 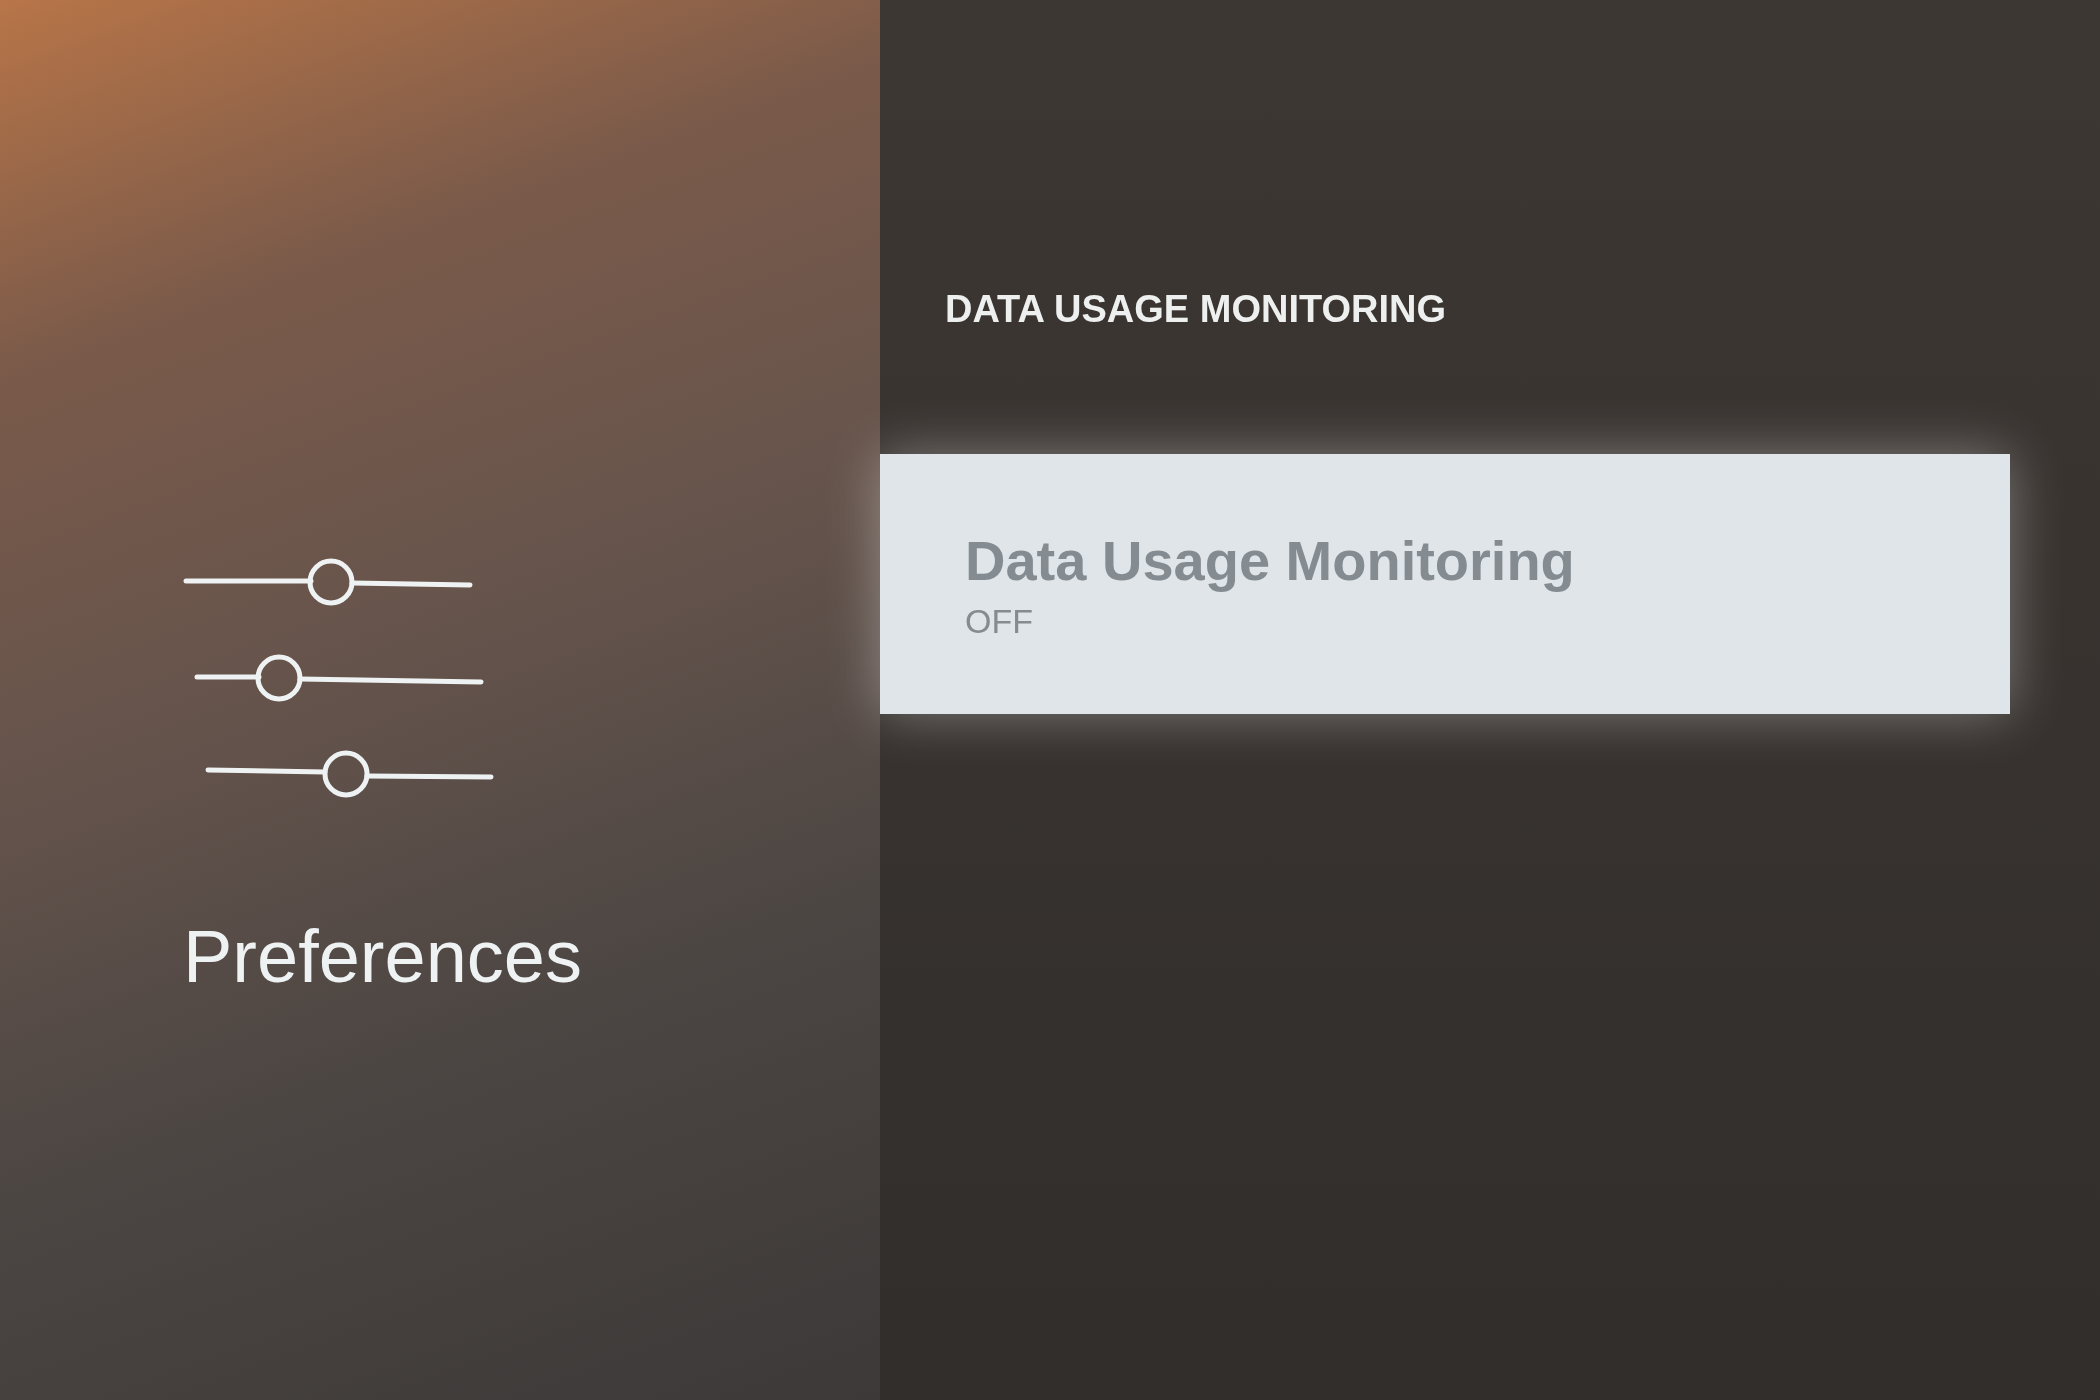 I want to click on sidebar-title: Preferences, so click(x=382, y=957).